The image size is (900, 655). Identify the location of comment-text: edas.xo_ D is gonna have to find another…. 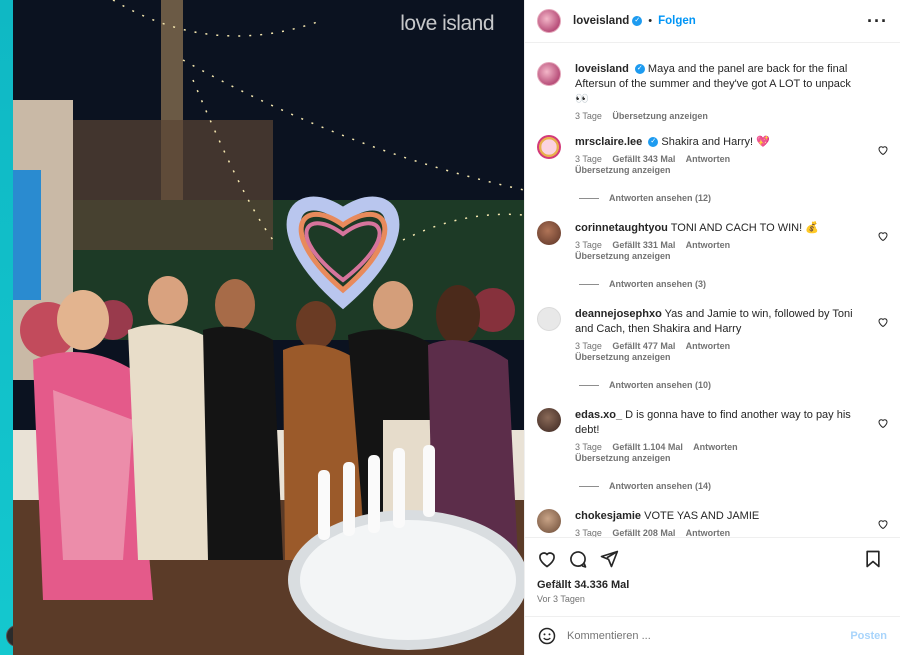
(720, 423).